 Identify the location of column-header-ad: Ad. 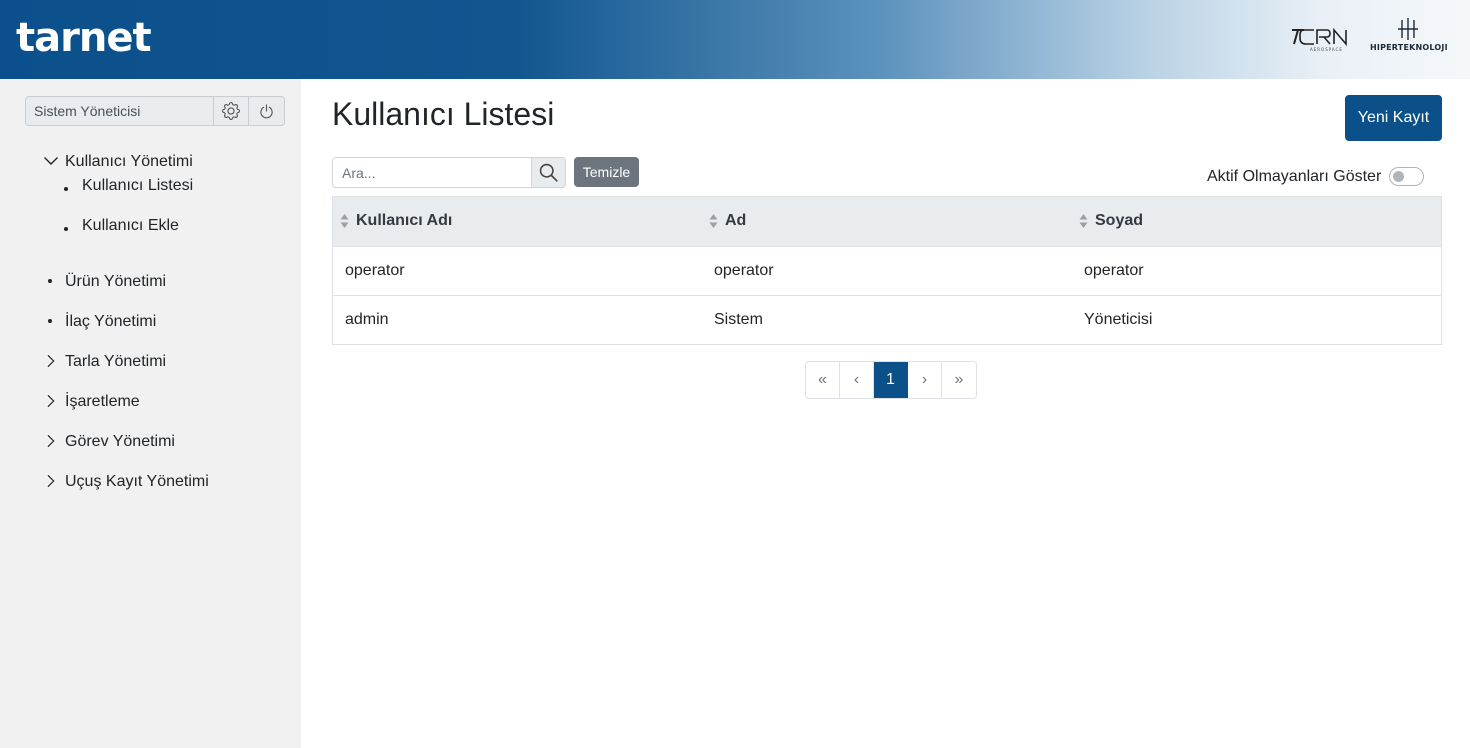
(887, 221).